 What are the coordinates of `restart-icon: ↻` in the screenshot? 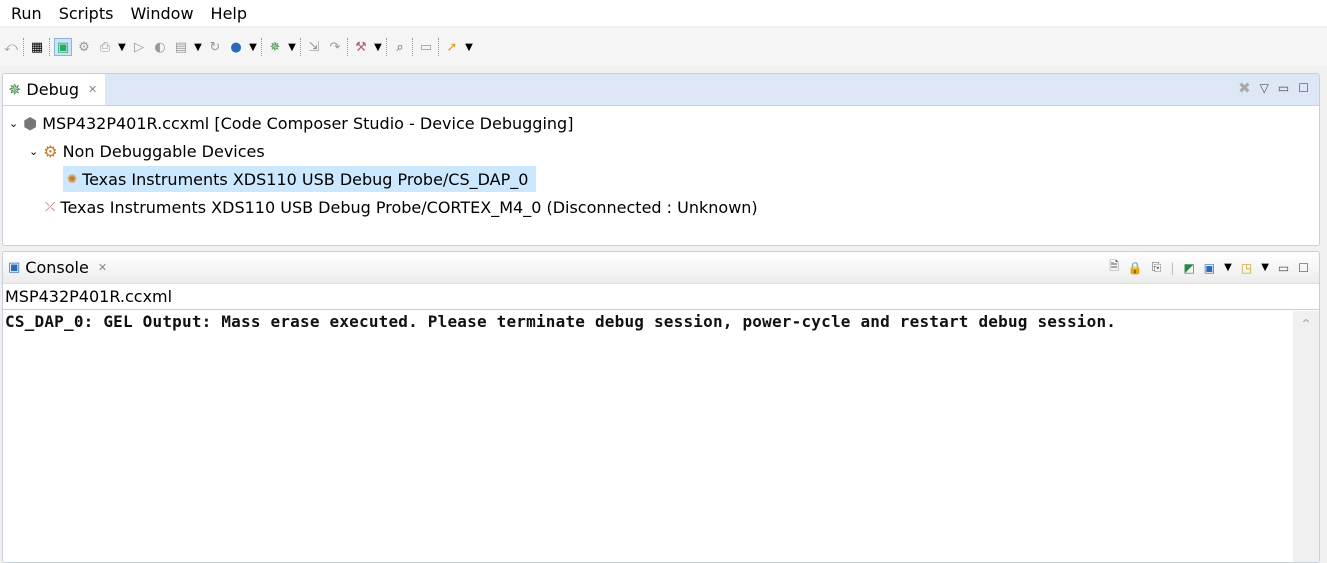 It's located at (215, 47).